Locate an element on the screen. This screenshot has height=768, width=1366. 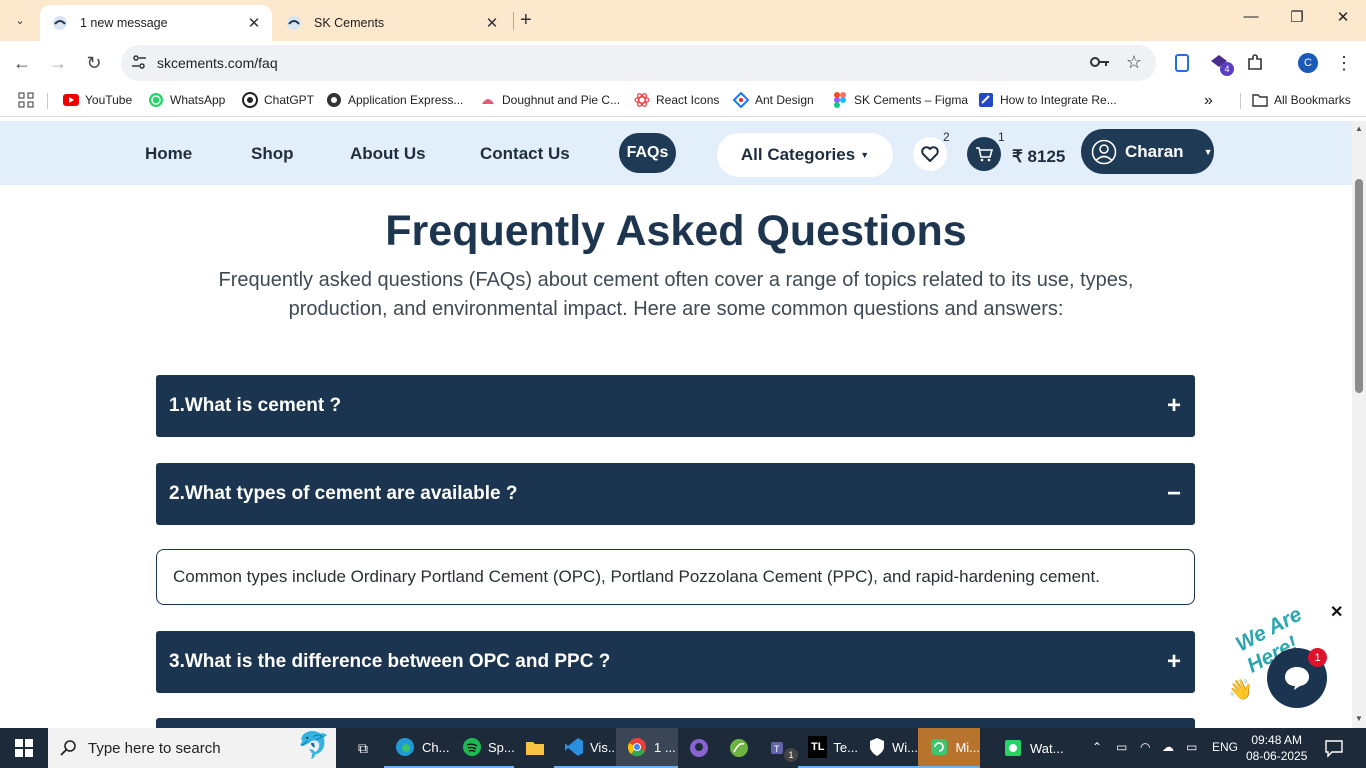
profile-initial: C is located at coordinates (1308, 63).